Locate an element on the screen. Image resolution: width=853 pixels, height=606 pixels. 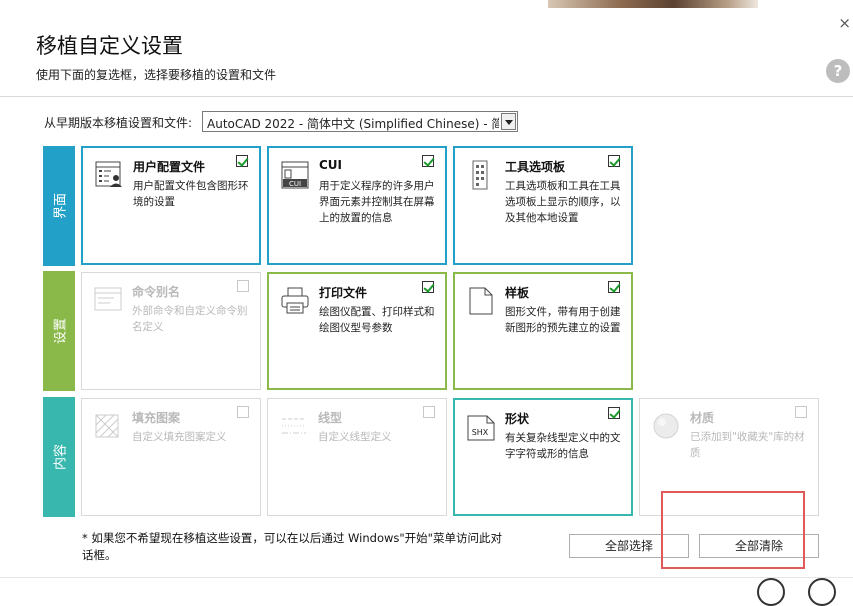
card-name: 工具选项板 is located at coordinates (535, 167).